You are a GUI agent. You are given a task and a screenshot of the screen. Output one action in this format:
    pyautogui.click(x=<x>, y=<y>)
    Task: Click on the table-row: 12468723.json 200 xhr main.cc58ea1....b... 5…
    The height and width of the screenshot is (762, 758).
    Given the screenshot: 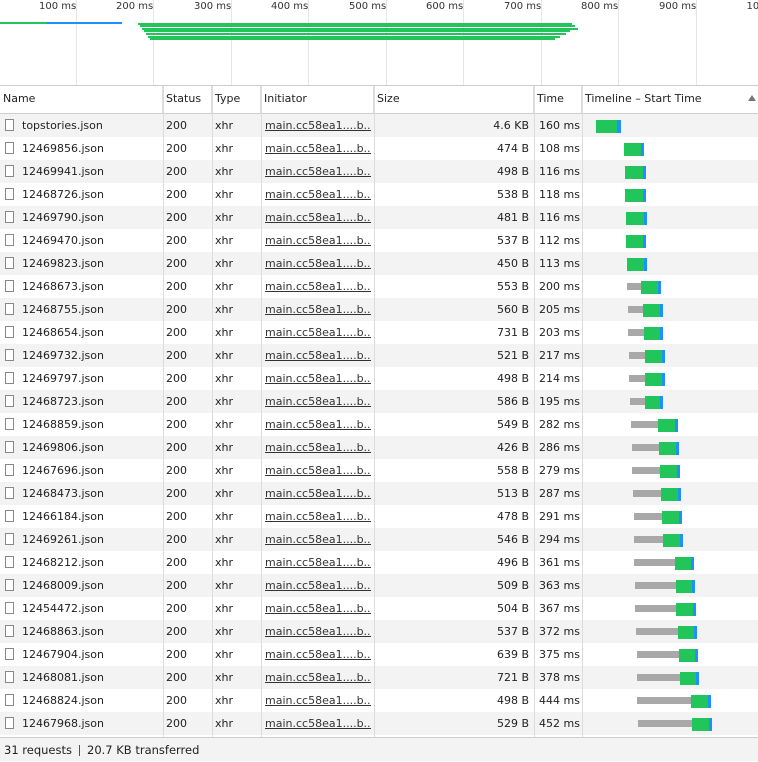 What is the action you would take?
    pyautogui.click(x=379, y=401)
    